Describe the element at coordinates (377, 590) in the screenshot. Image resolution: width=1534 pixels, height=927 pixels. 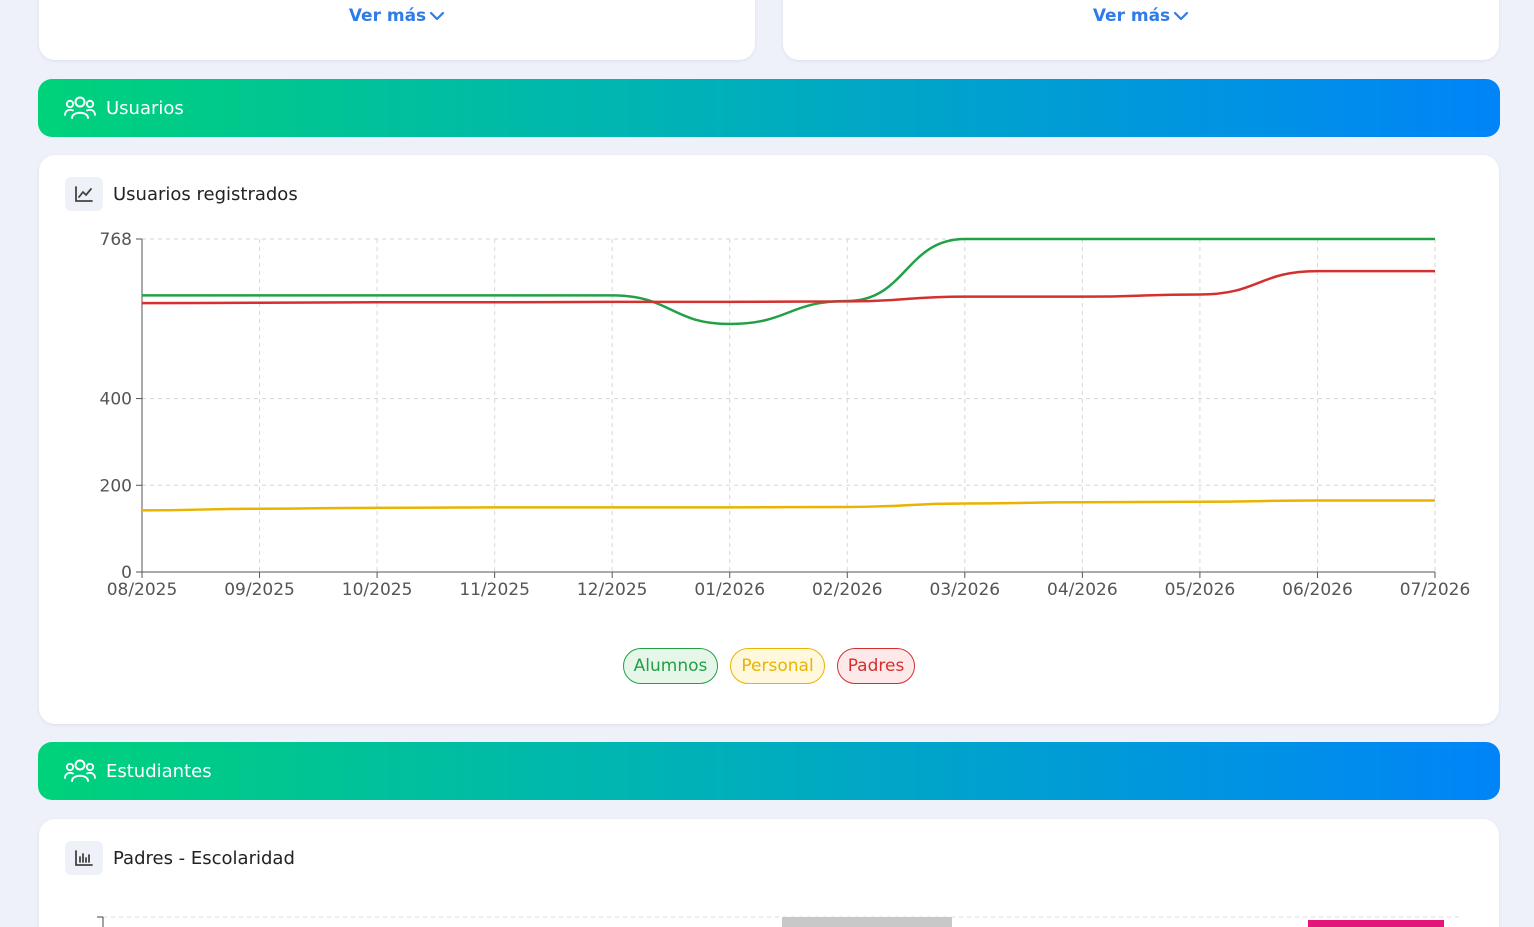
I see `x-tick-label: 10/2025` at that location.